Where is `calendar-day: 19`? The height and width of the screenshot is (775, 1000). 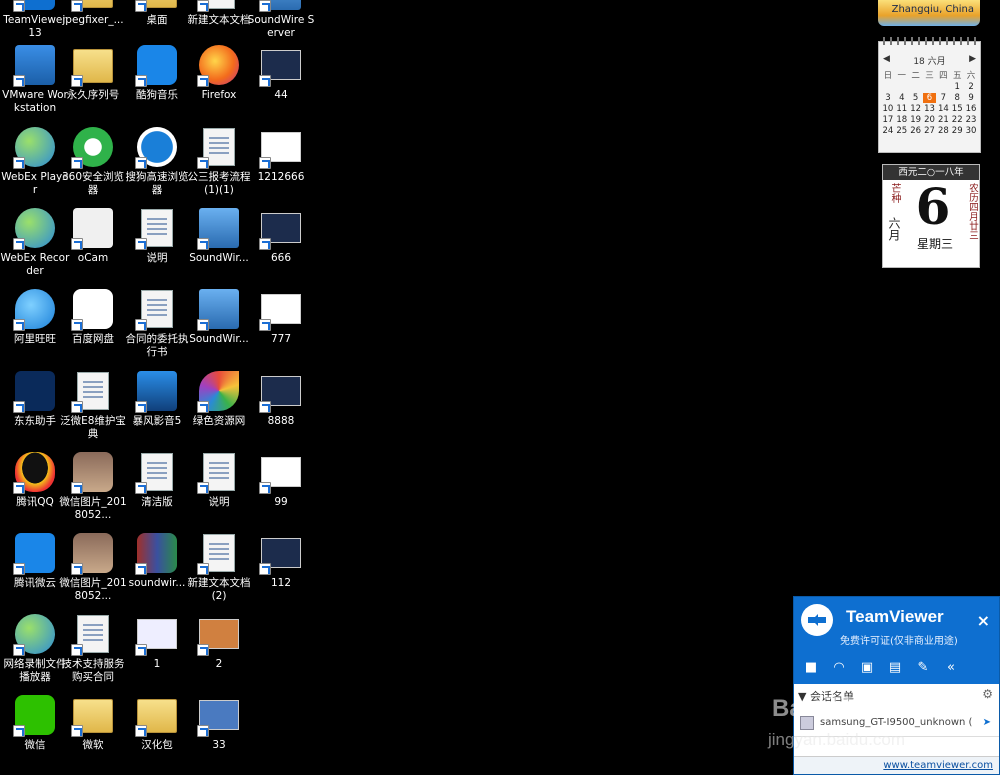
calendar-day: 19 is located at coordinates (916, 120).